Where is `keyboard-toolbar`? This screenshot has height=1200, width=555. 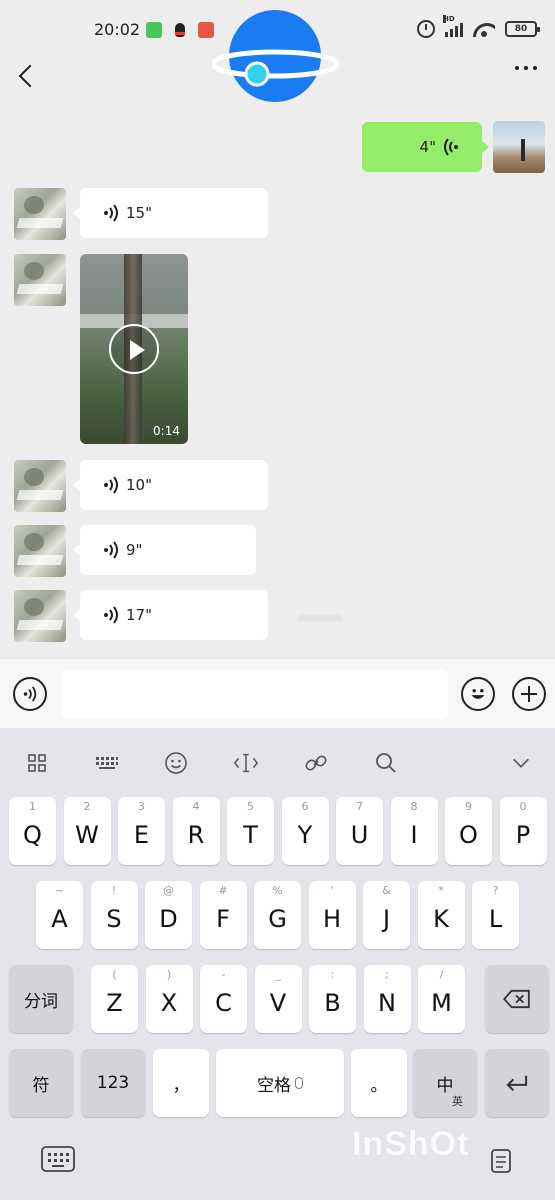
keyboard-toolbar is located at coordinates (277, 762).